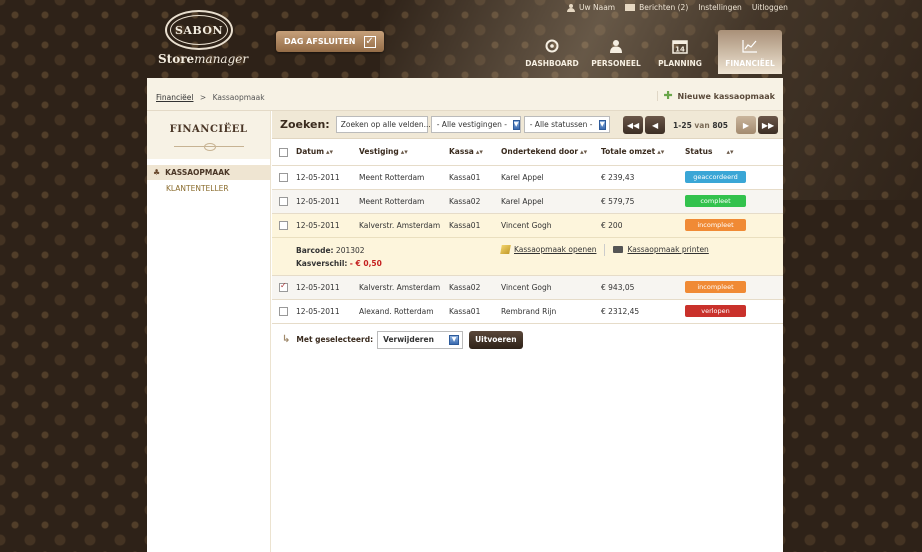 This screenshot has height=552, width=922. I want to click on last-page-button: ▶▶, so click(768, 125).